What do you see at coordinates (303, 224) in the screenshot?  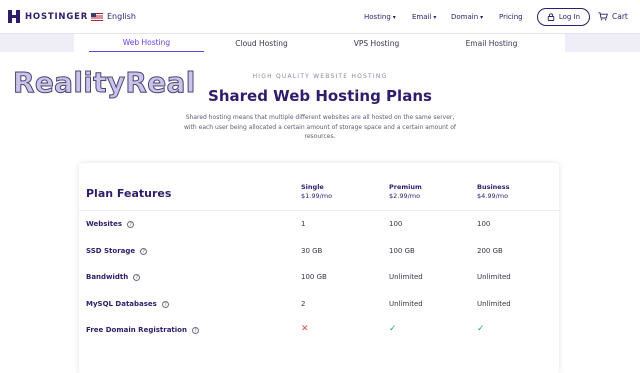 I see `table-cell: 1` at bounding box center [303, 224].